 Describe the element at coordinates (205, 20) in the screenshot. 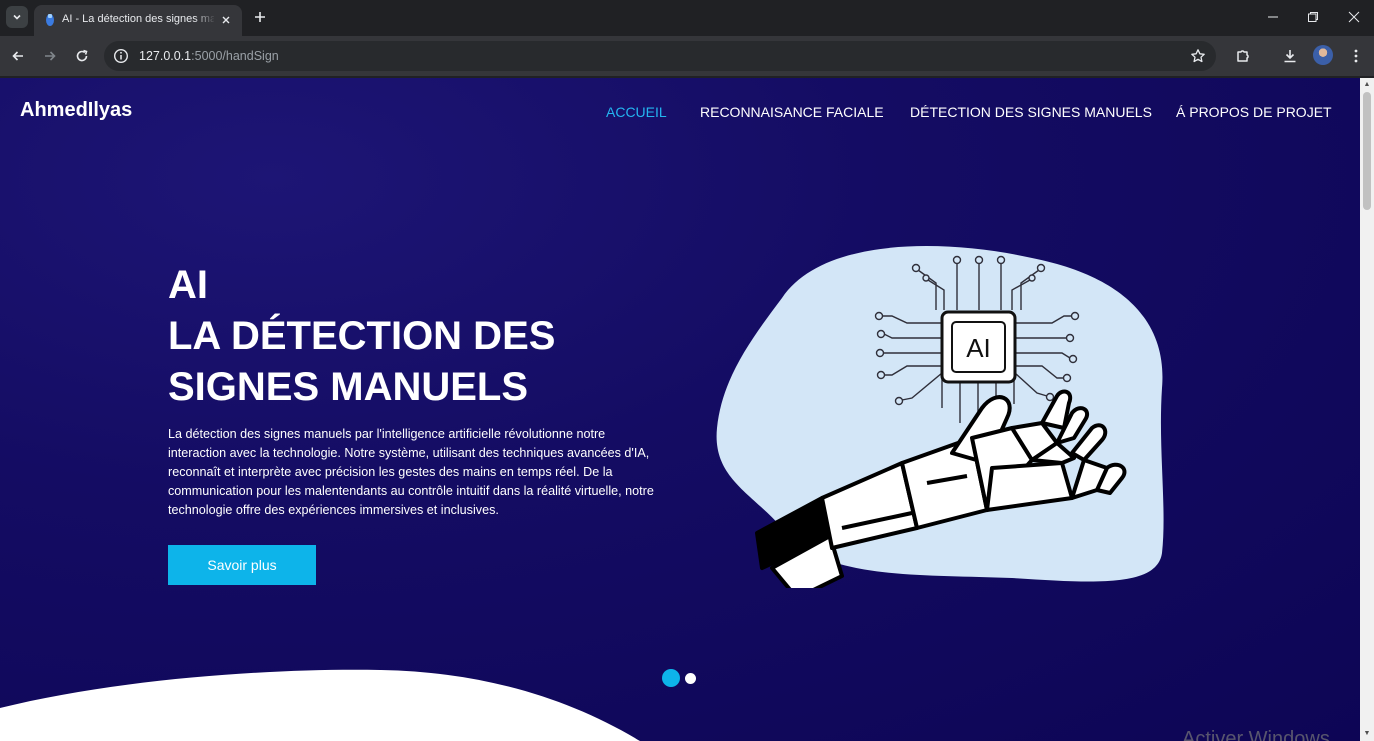

I see `tab-title-fade` at that location.